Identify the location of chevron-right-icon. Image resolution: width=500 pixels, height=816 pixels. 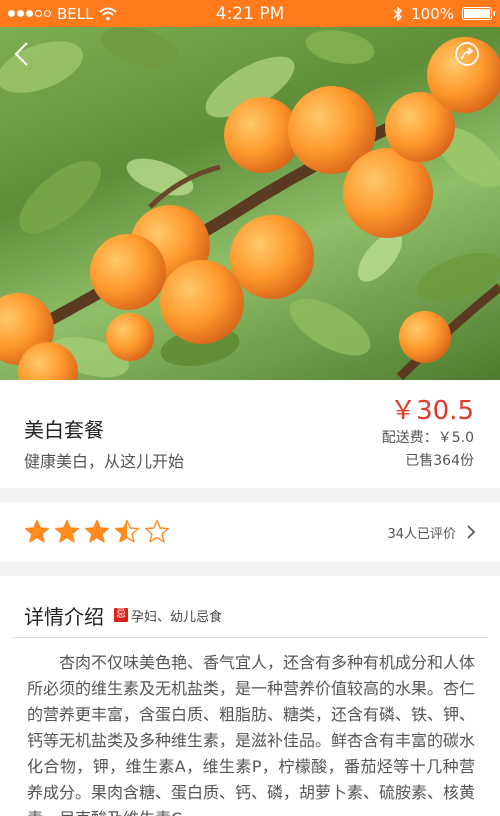
(471, 532).